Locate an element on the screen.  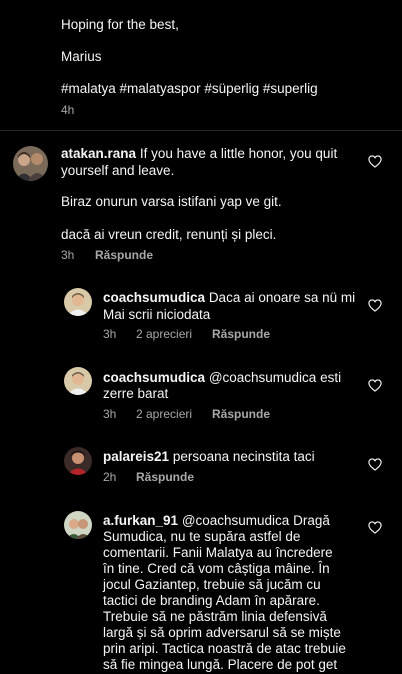
reply-text-line1: coachsumudica Daca ai onoare sa nü mi is located at coordinates (229, 298).